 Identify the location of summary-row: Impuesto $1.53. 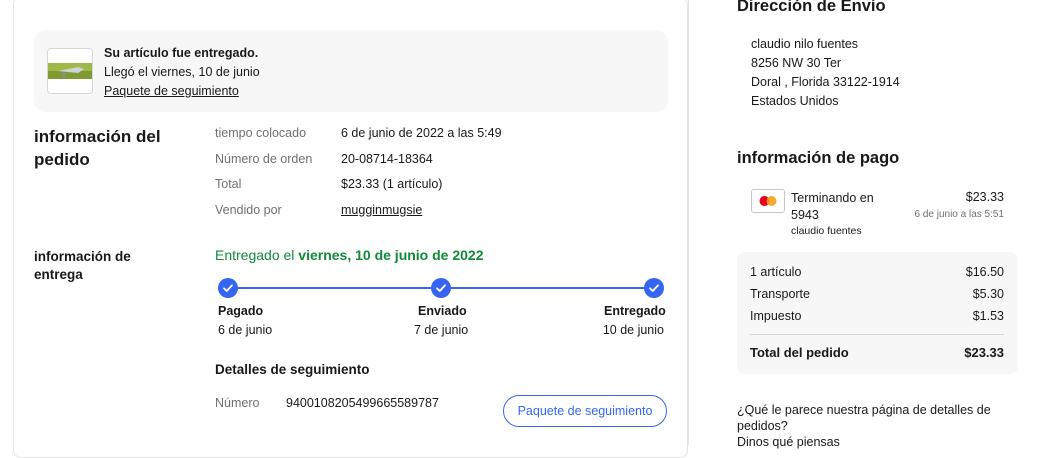
(877, 316).